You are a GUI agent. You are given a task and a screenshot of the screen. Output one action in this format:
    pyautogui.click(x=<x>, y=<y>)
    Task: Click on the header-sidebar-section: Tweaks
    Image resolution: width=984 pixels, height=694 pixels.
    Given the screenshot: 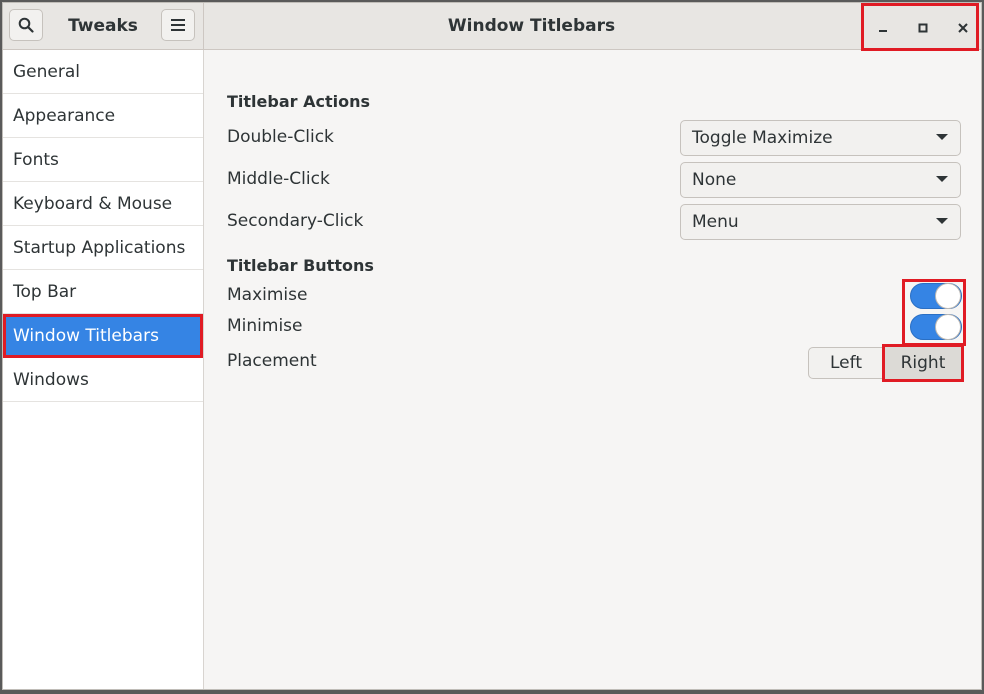 What is the action you would take?
    pyautogui.click(x=103, y=26)
    